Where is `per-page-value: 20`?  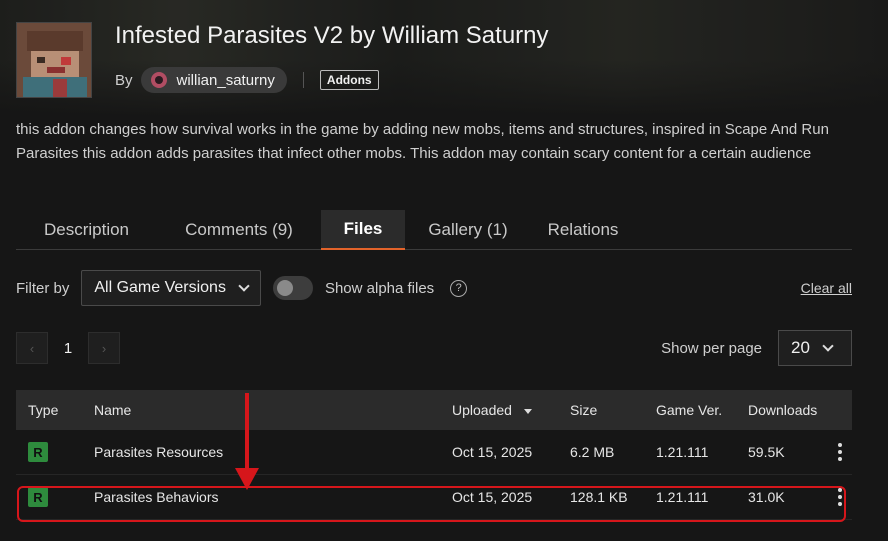
per-page-value: 20 is located at coordinates (800, 347).